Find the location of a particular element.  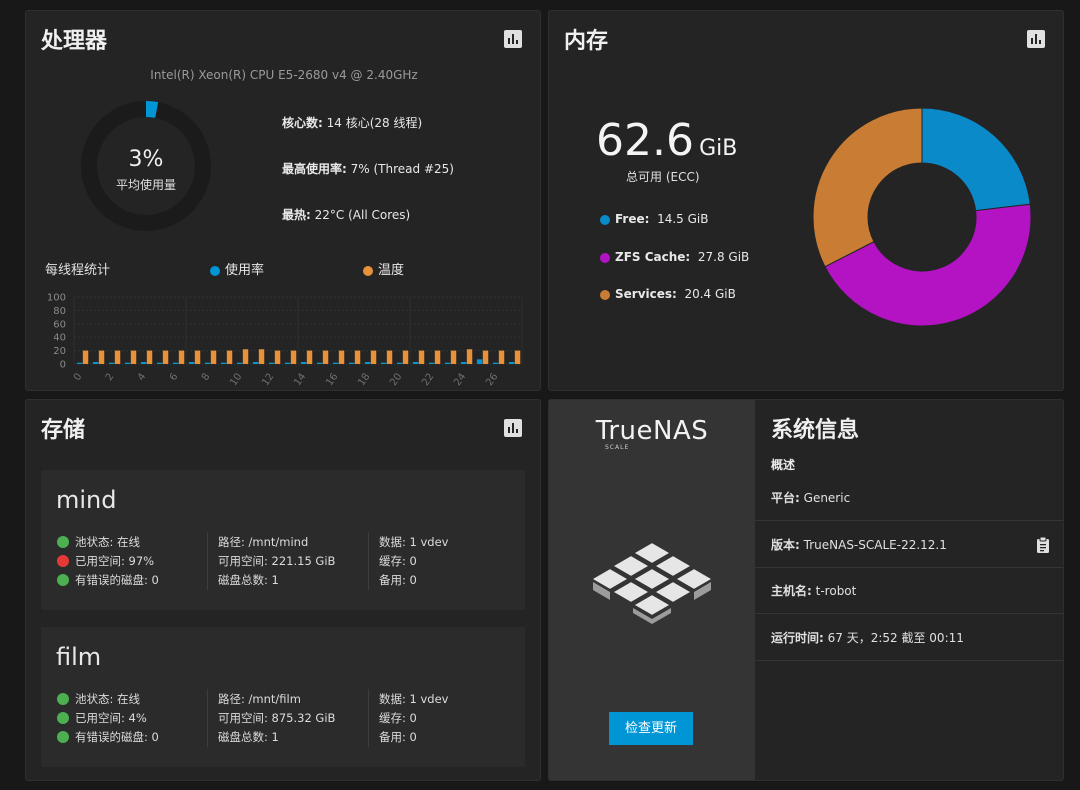

uptime-value: 67 天，2:52 截至 00:11 is located at coordinates (895, 638).